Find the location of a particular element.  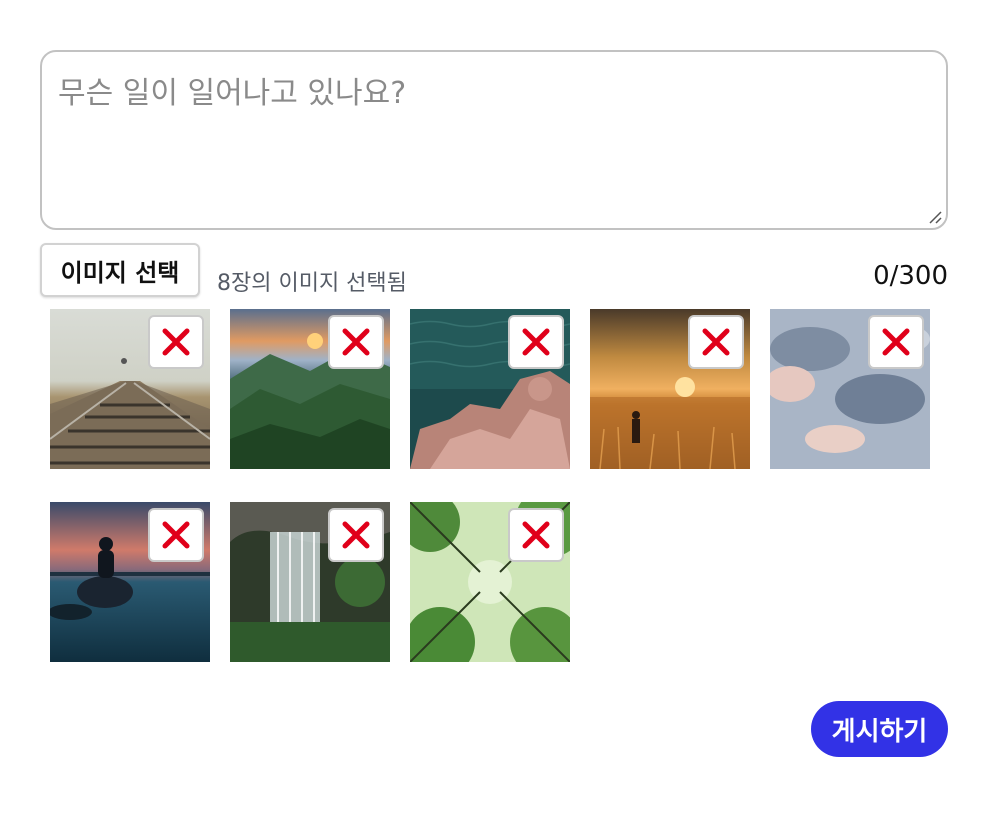

character-counter: 0/300 is located at coordinates (910, 276).